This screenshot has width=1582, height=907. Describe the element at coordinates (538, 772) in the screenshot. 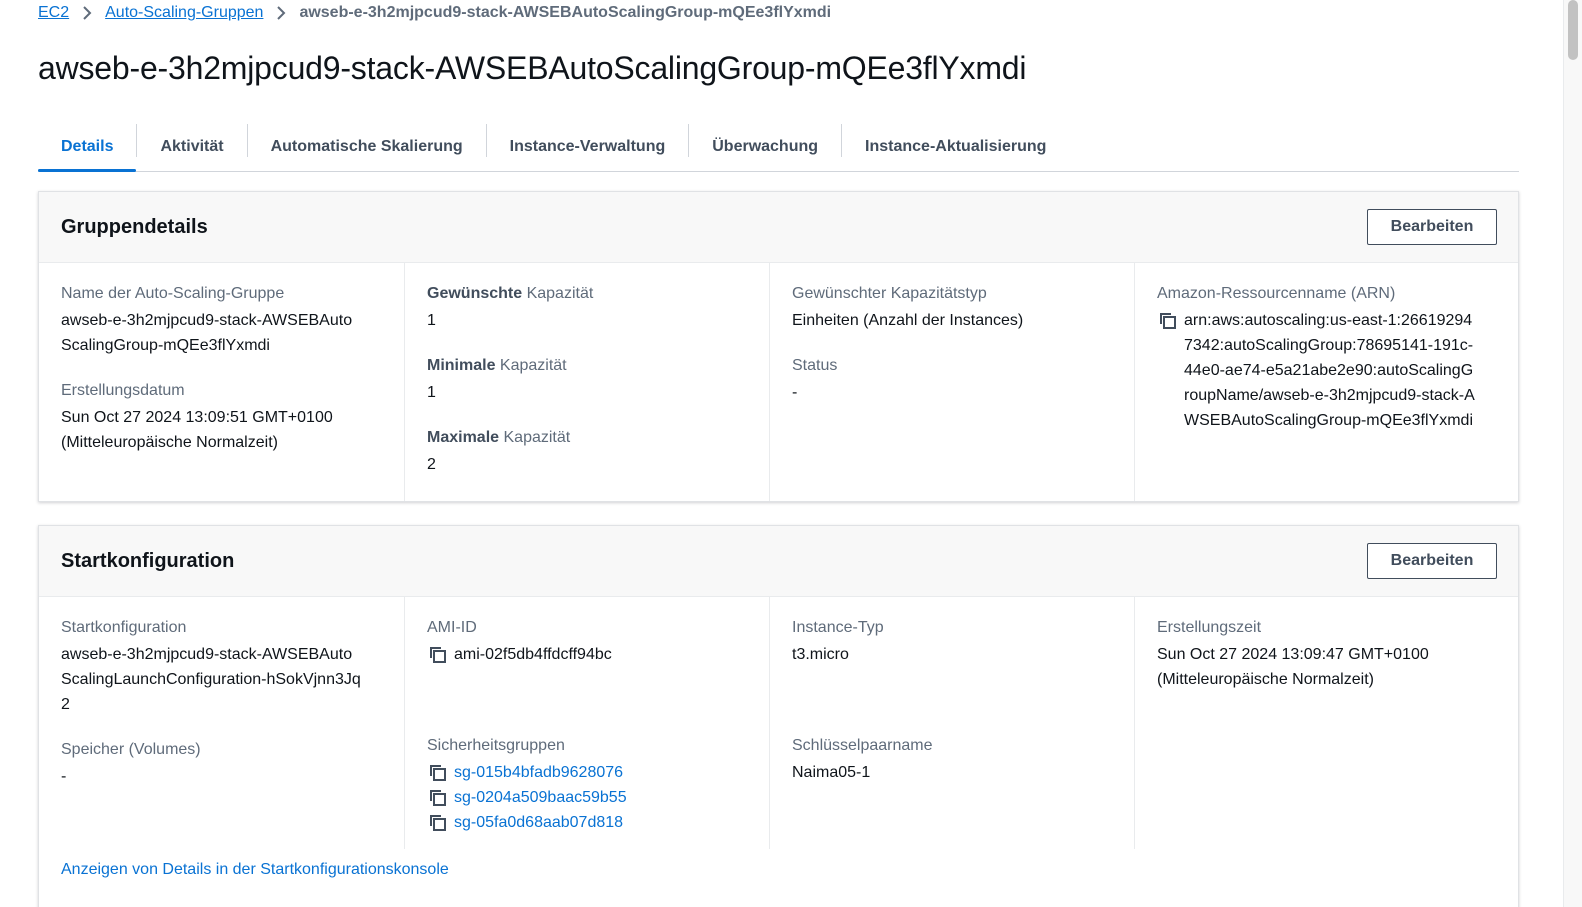

I see `security-group-link: sg-015b4bfadb9628076` at that location.